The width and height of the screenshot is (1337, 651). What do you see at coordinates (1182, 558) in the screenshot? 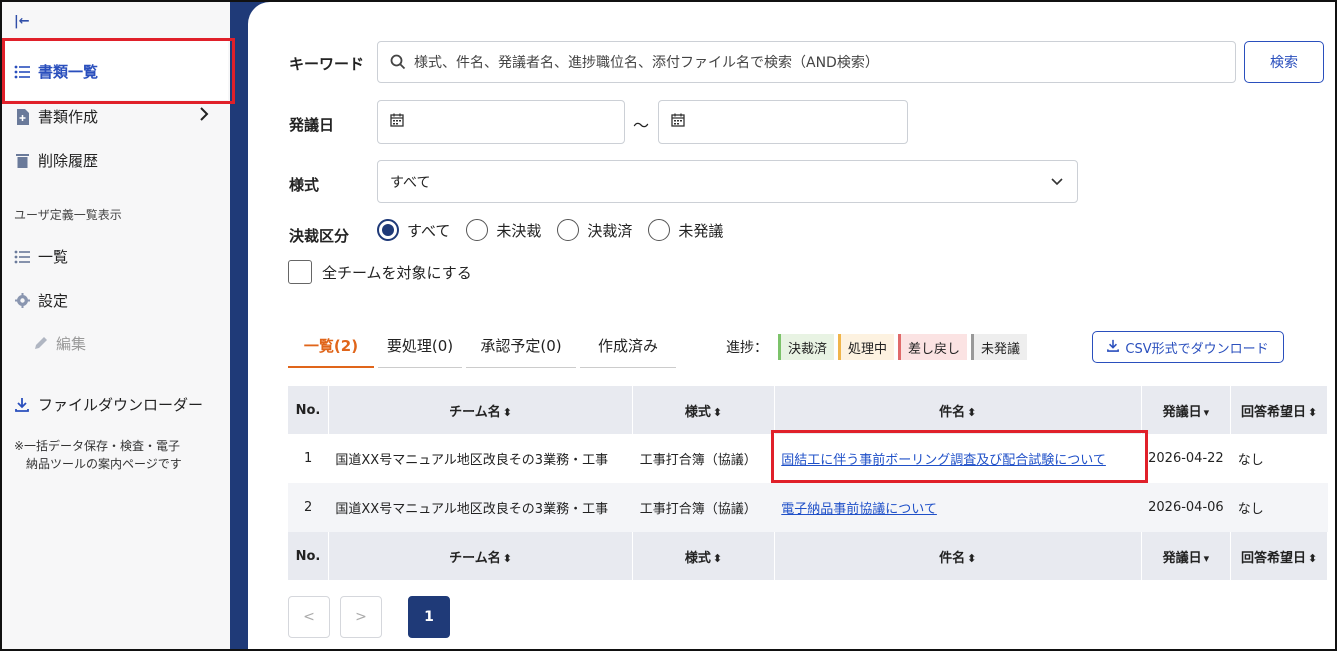
I see `footer-date-label: 発議日` at bounding box center [1182, 558].